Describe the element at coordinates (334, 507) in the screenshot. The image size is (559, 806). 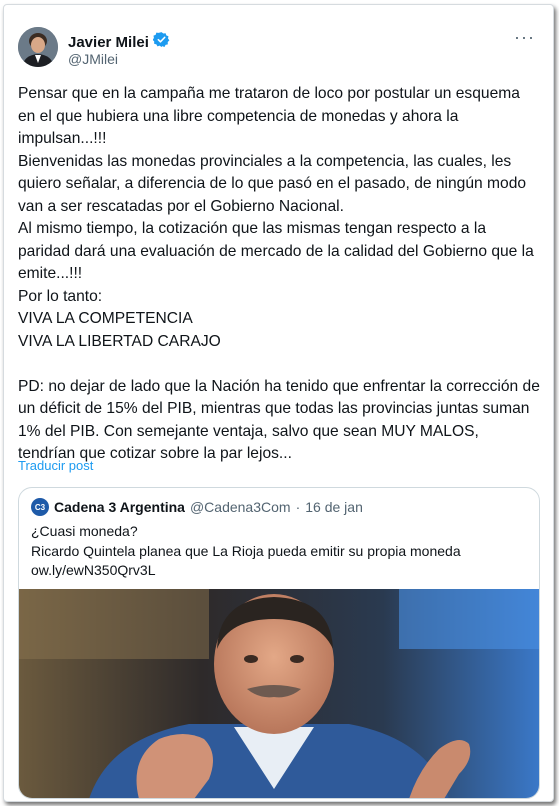
I see `quoted-date: 16 de jan` at that location.